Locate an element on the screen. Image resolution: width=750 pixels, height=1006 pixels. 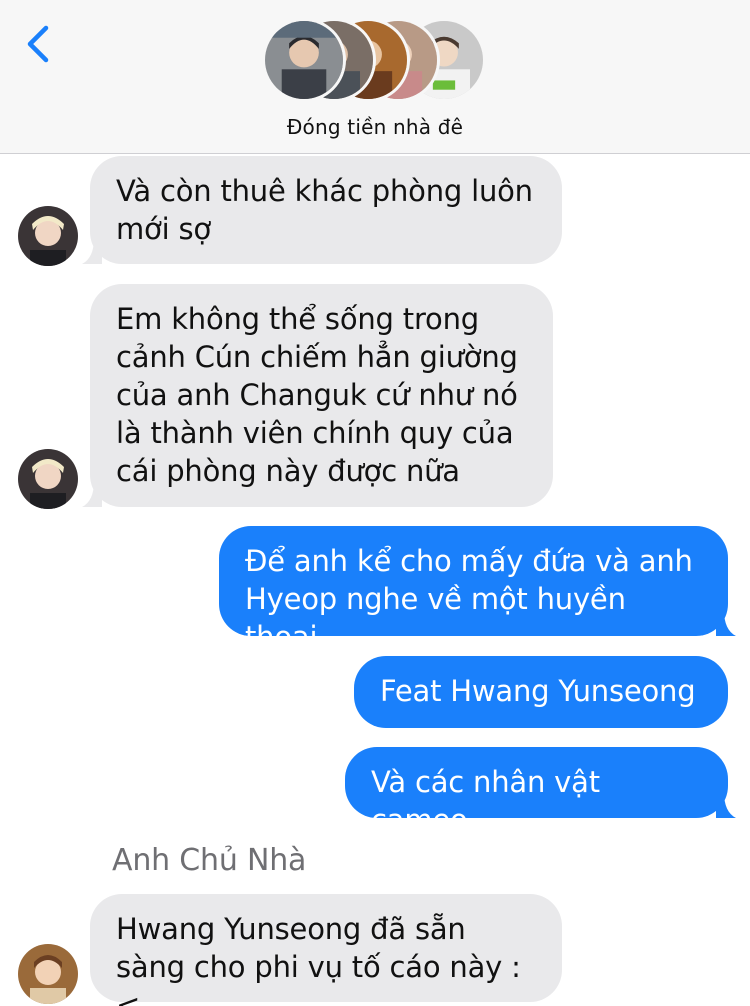
conversation-title: Đóng tiền nhà đê is located at coordinates (375, 127).